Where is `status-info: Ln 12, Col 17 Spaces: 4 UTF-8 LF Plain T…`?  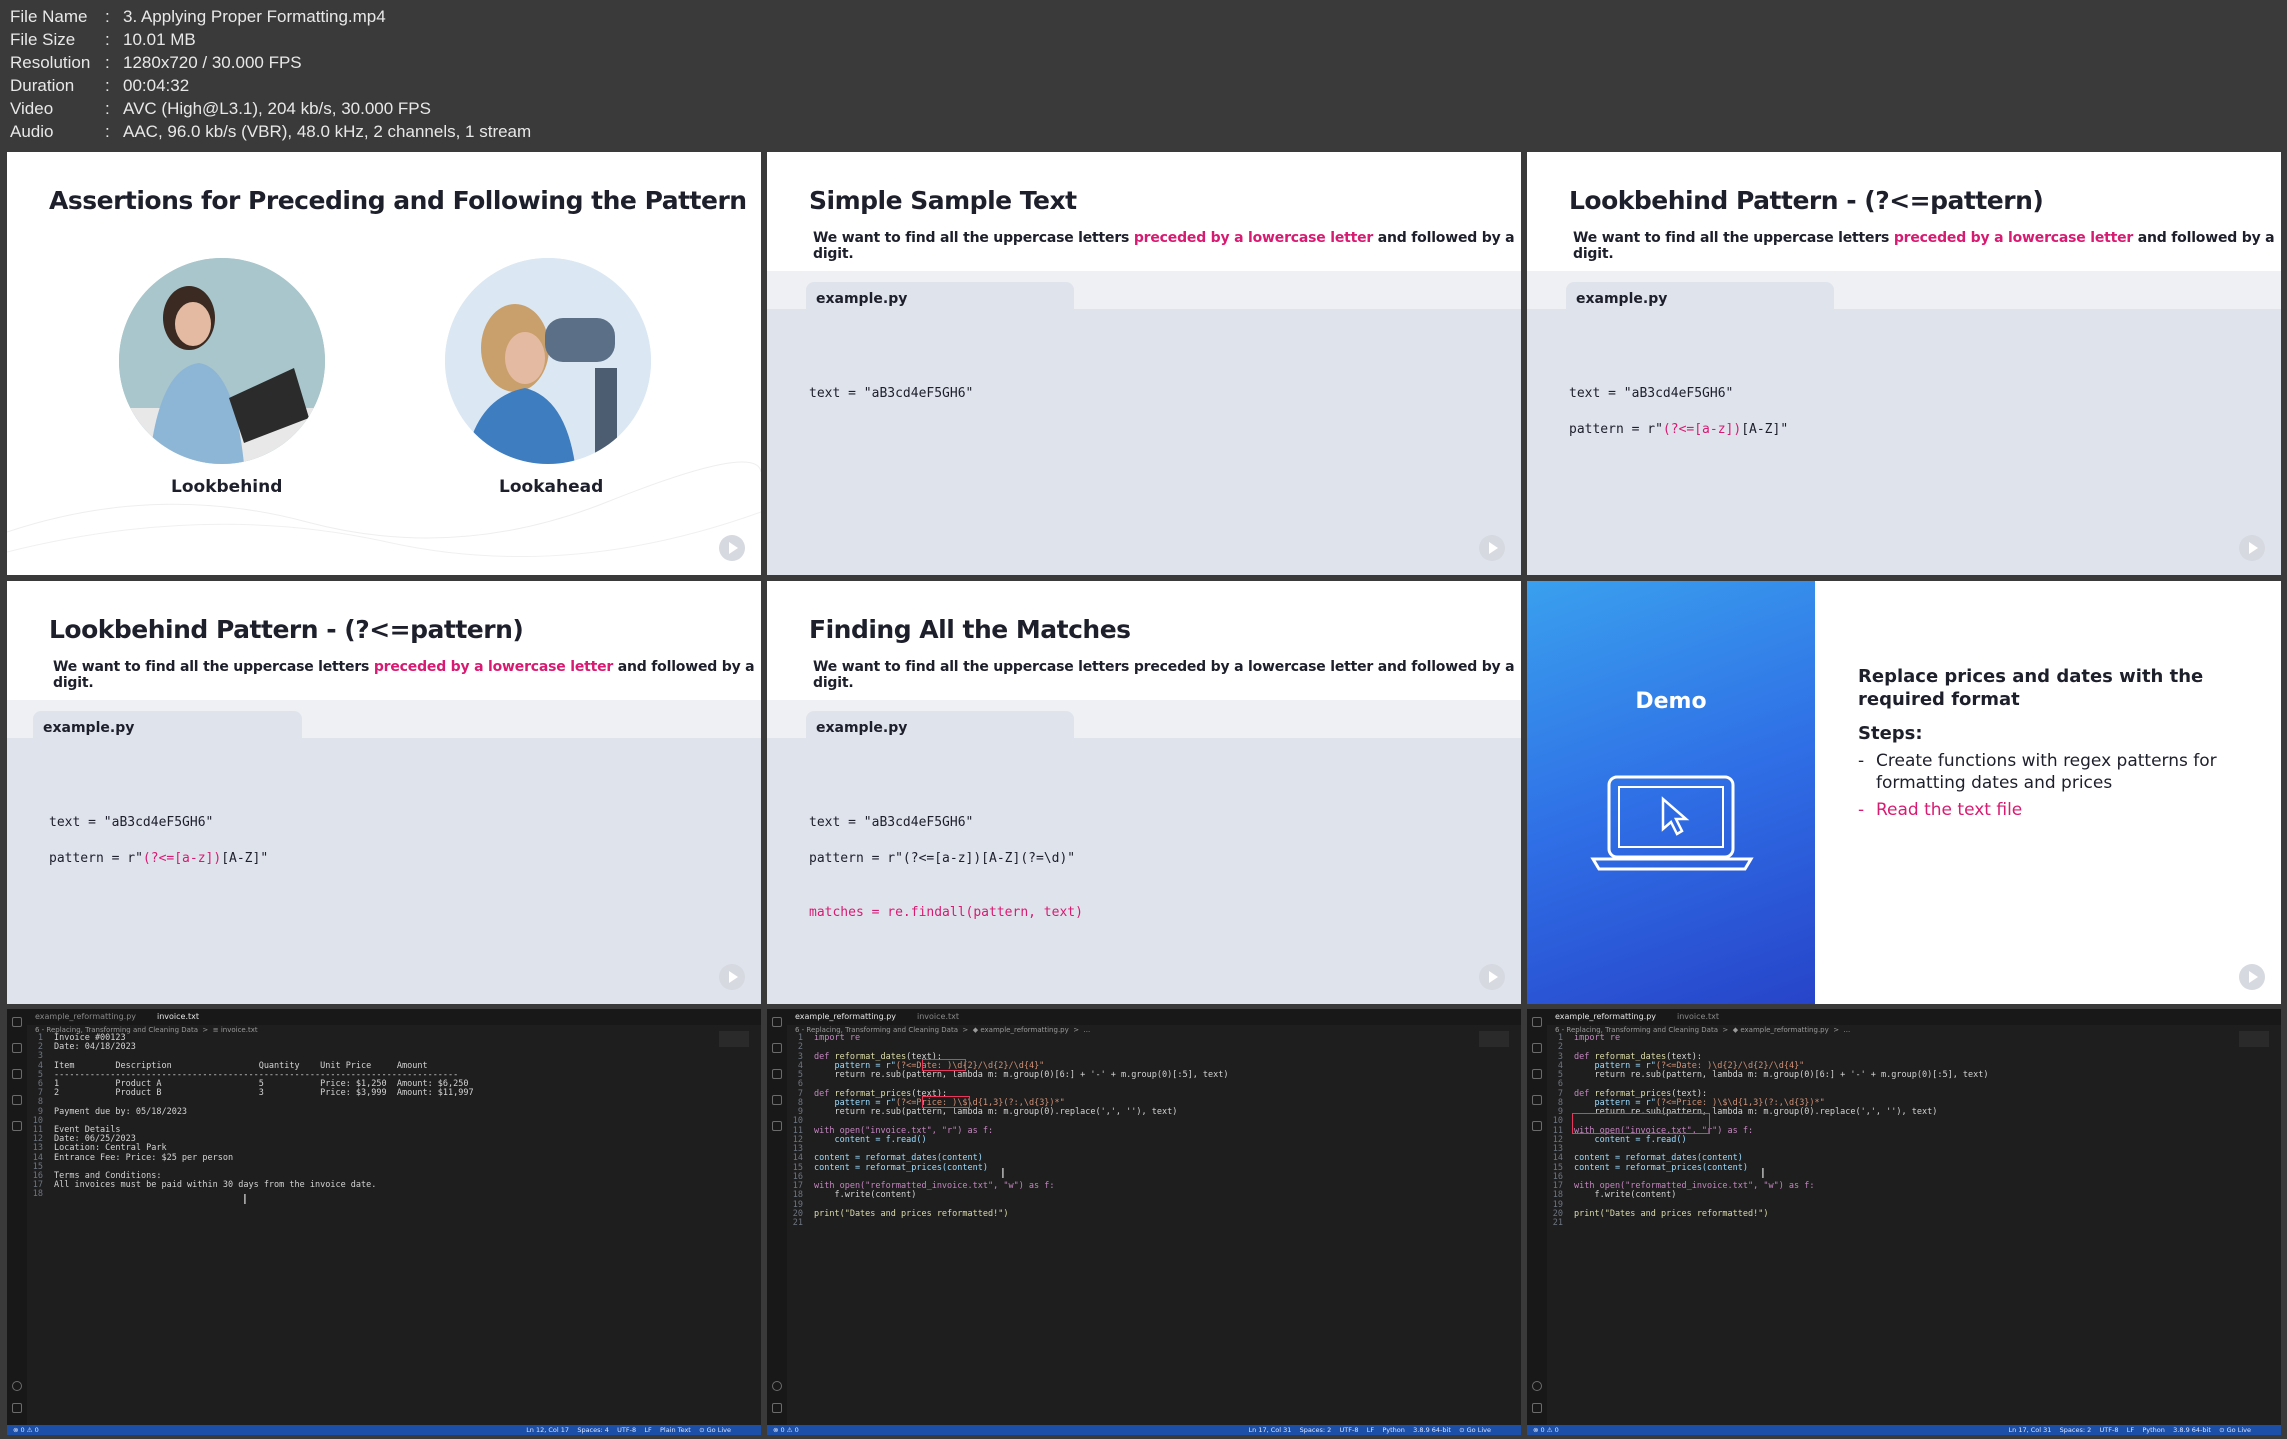 status-info: Ln 12, Col 17 Spaces: 4 UTF-8 LF Plain T… is located at coordinates (628, 1430).